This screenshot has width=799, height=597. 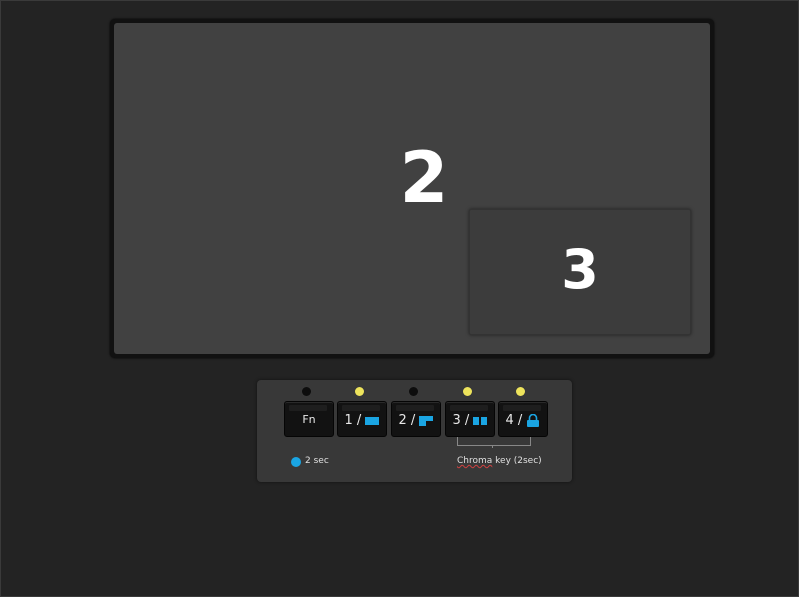 What do you see at coordinates (317, 461) in the screenshot?
I see `legend-text: 2 sec` at bounding box center [317, 461].